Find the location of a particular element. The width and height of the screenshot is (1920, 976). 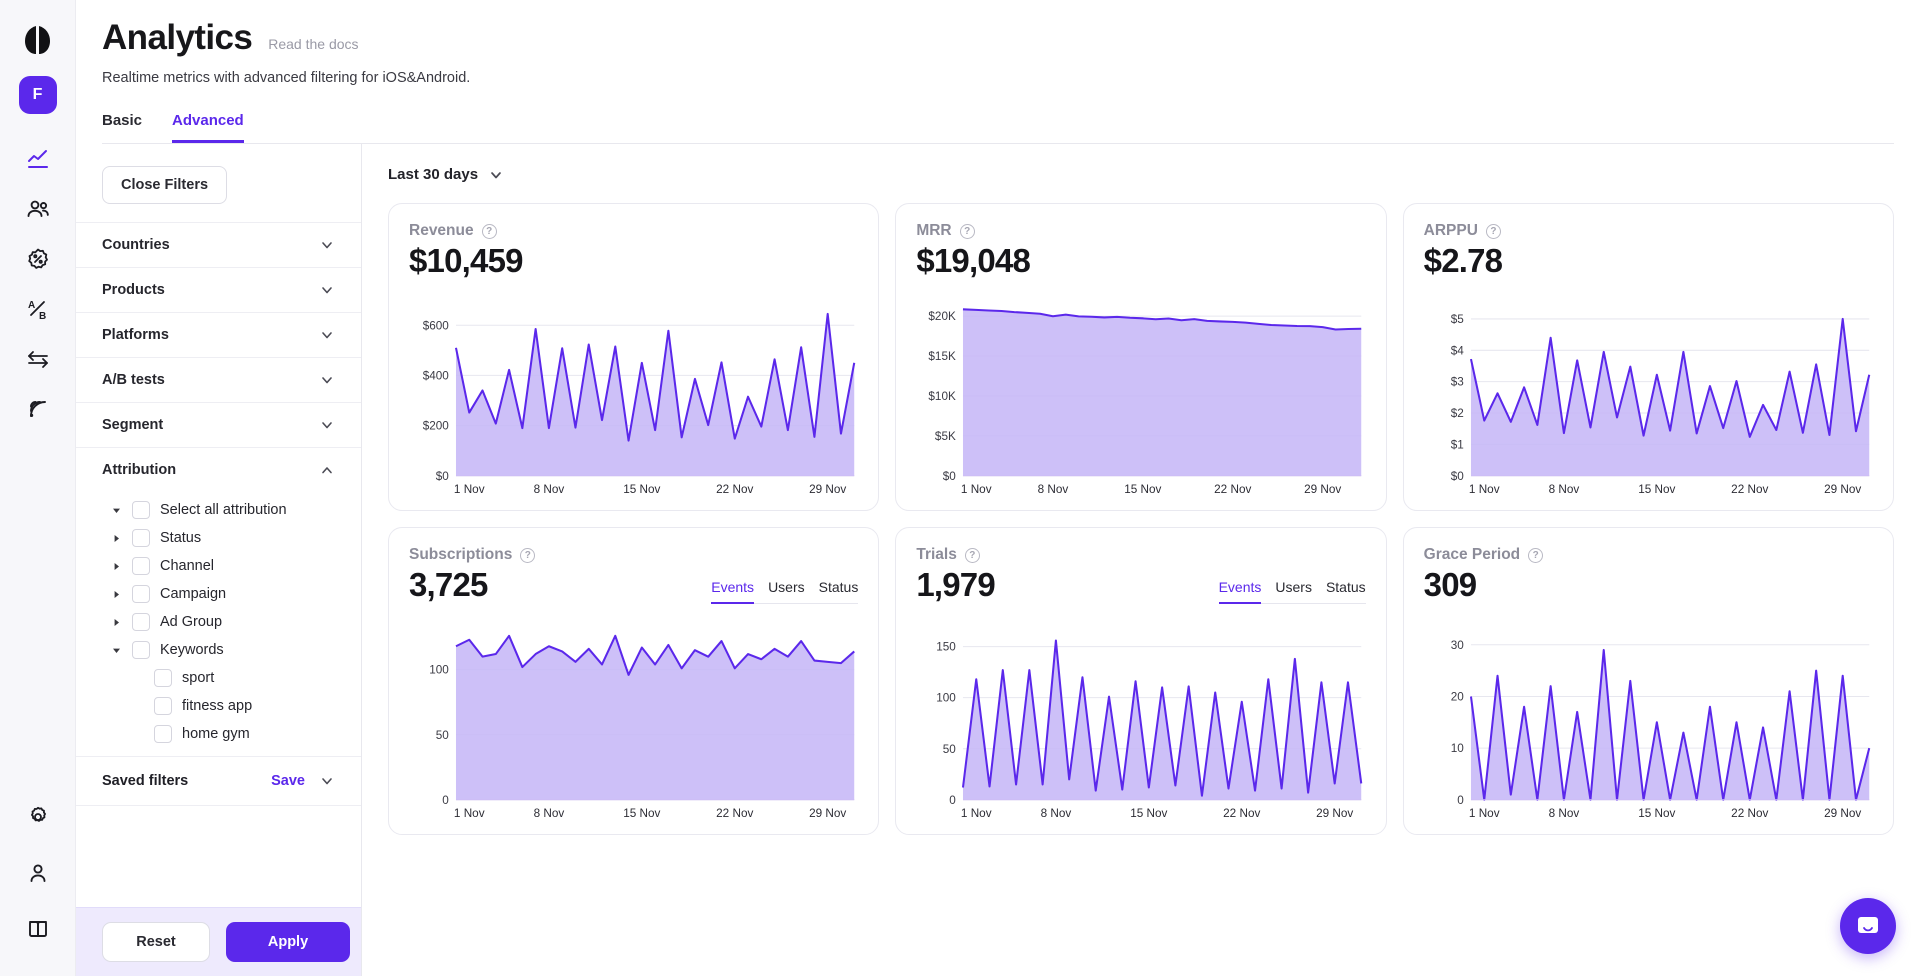

metric-card-tabs: Events Users Status is located at coordinates (785, 592).